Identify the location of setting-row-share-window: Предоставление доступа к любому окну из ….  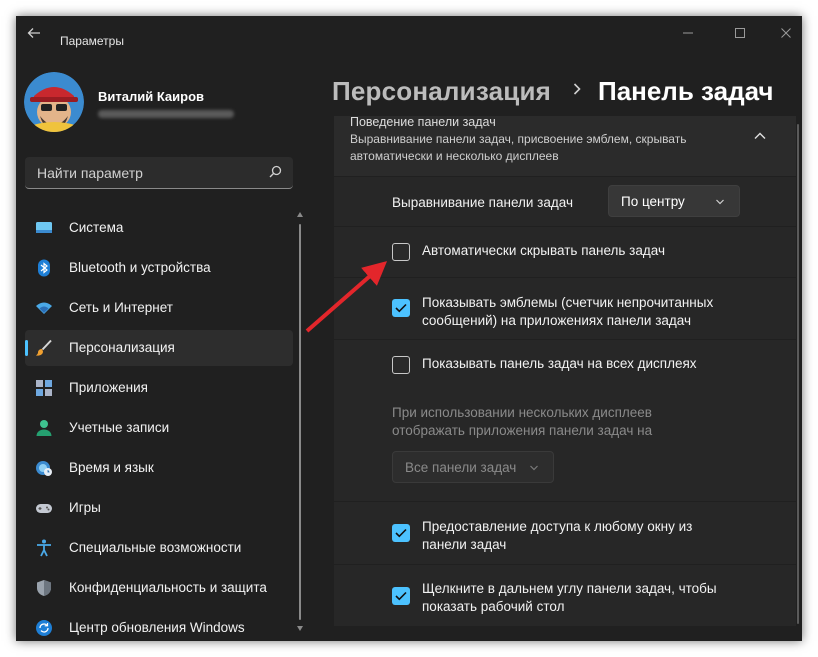
(565, 533).